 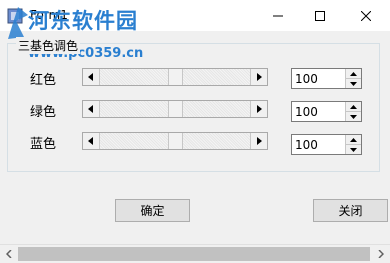 I want to click on red-slider, so click(x=175, y=77).